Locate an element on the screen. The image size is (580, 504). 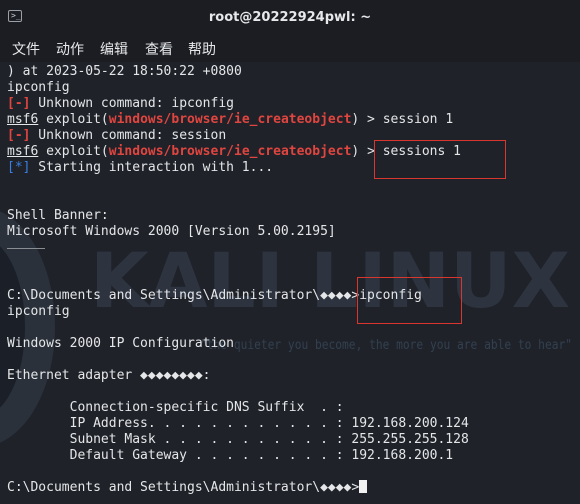
title-bar: >_ root@20222924pwl: ~ is located at coordinates (290, 18).